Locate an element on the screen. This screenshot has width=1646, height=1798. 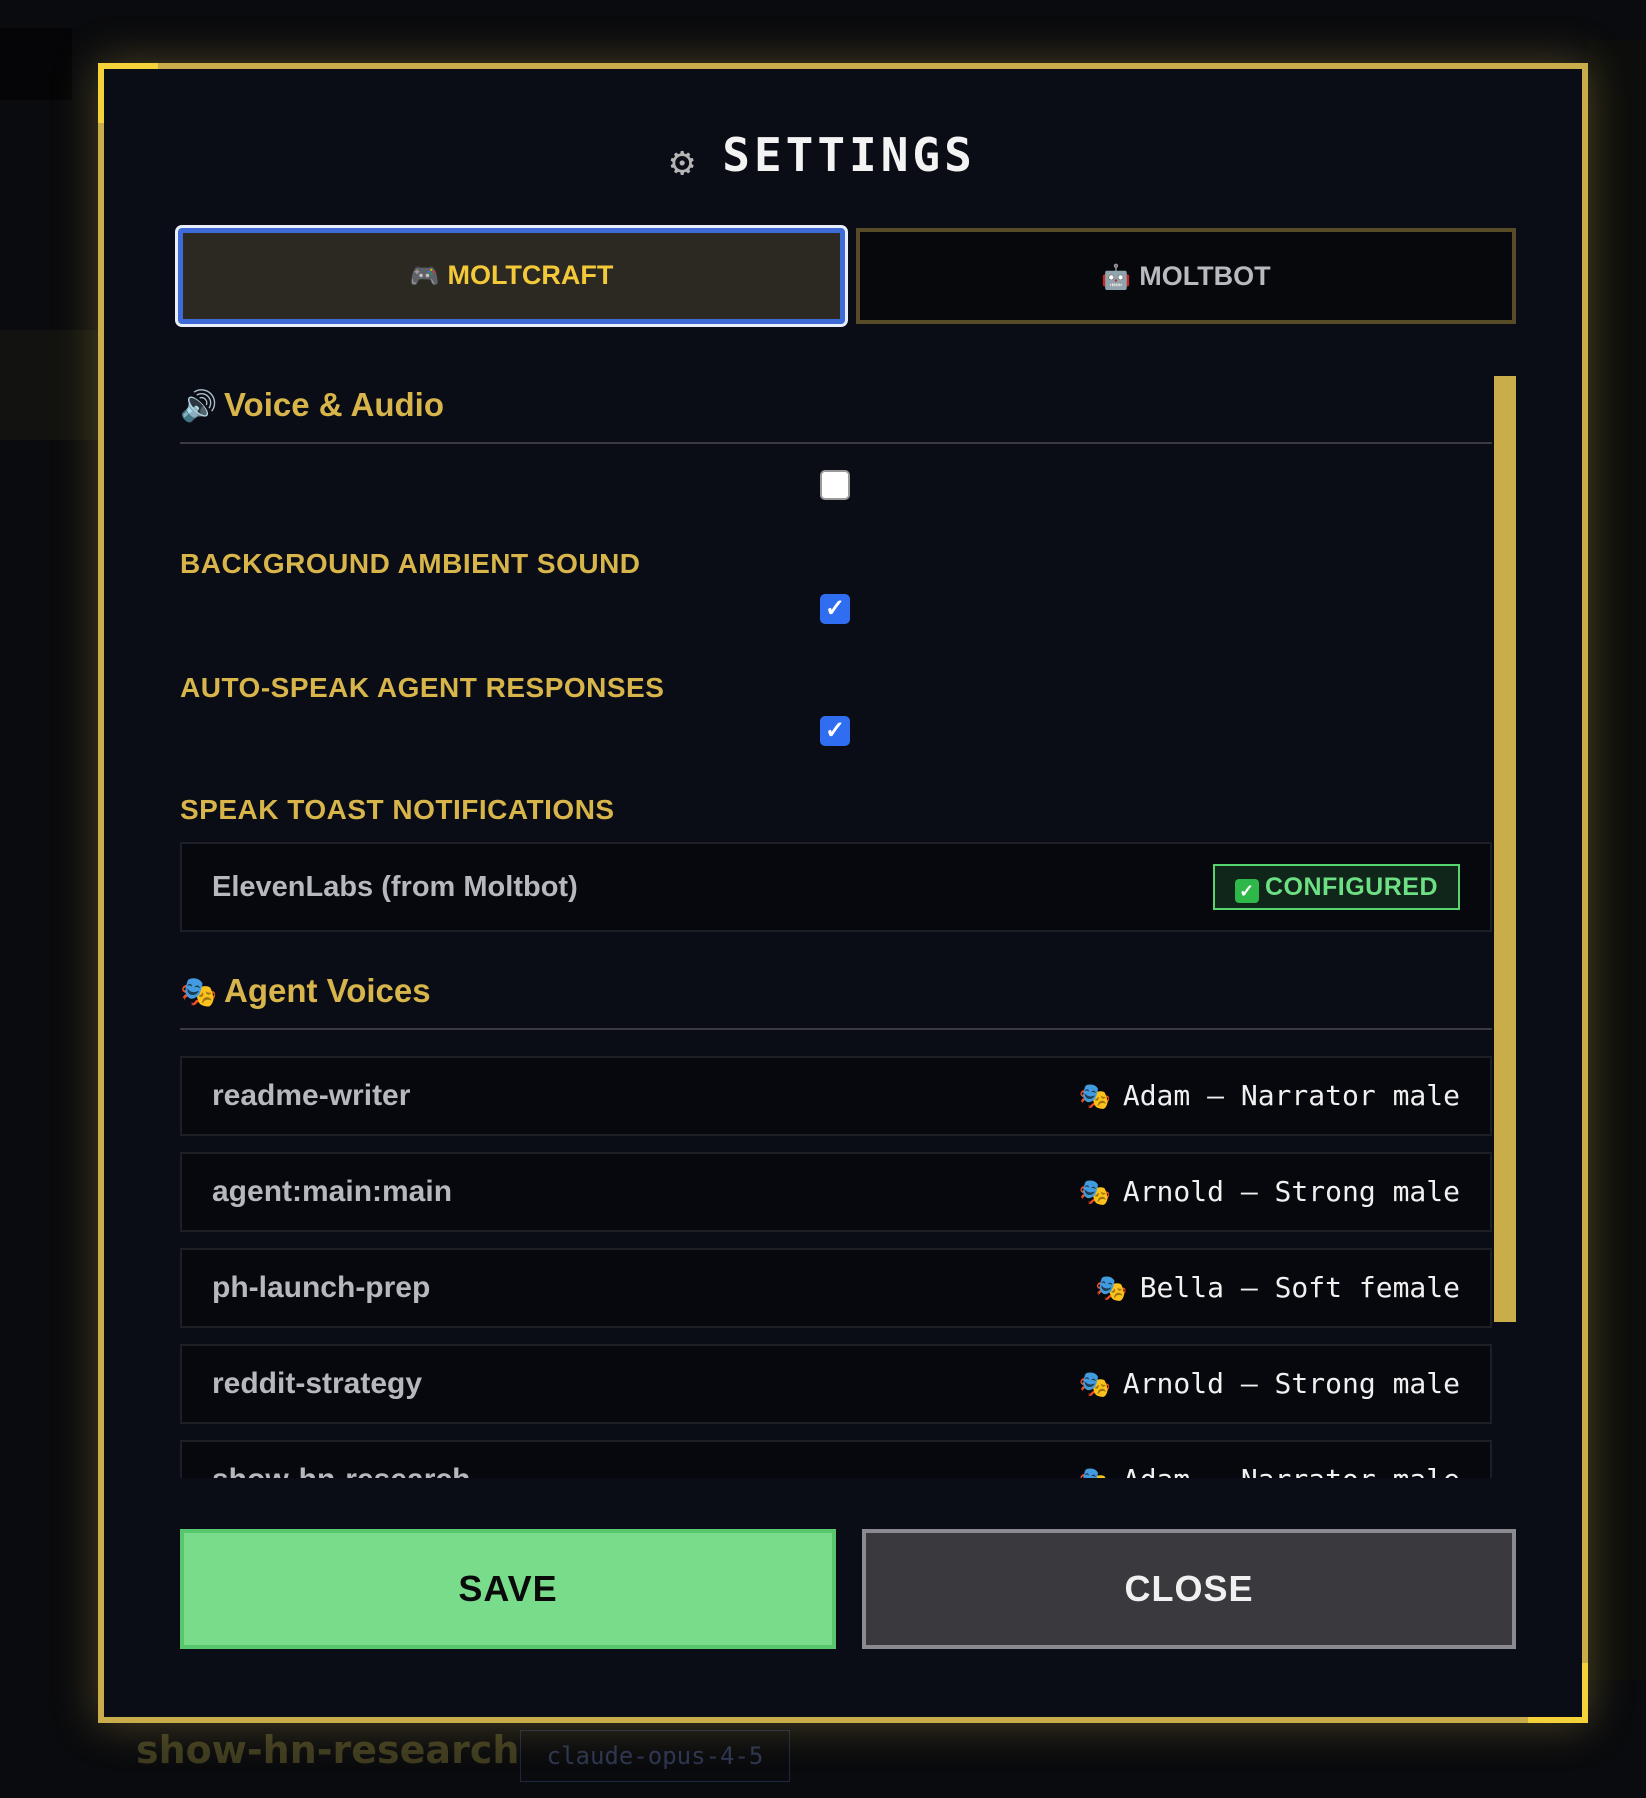
section-title-text: Voice & Audio is located at coordinates (334, 404).